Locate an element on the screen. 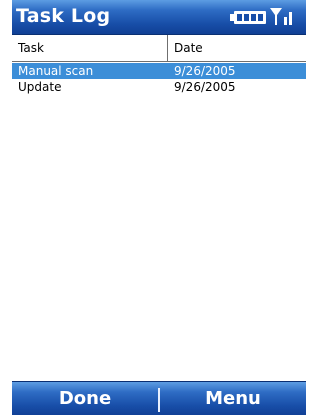 The width and height of the screenshot is (320, 415). list-item-task: Manual scan is located at coordinates (56, 71).